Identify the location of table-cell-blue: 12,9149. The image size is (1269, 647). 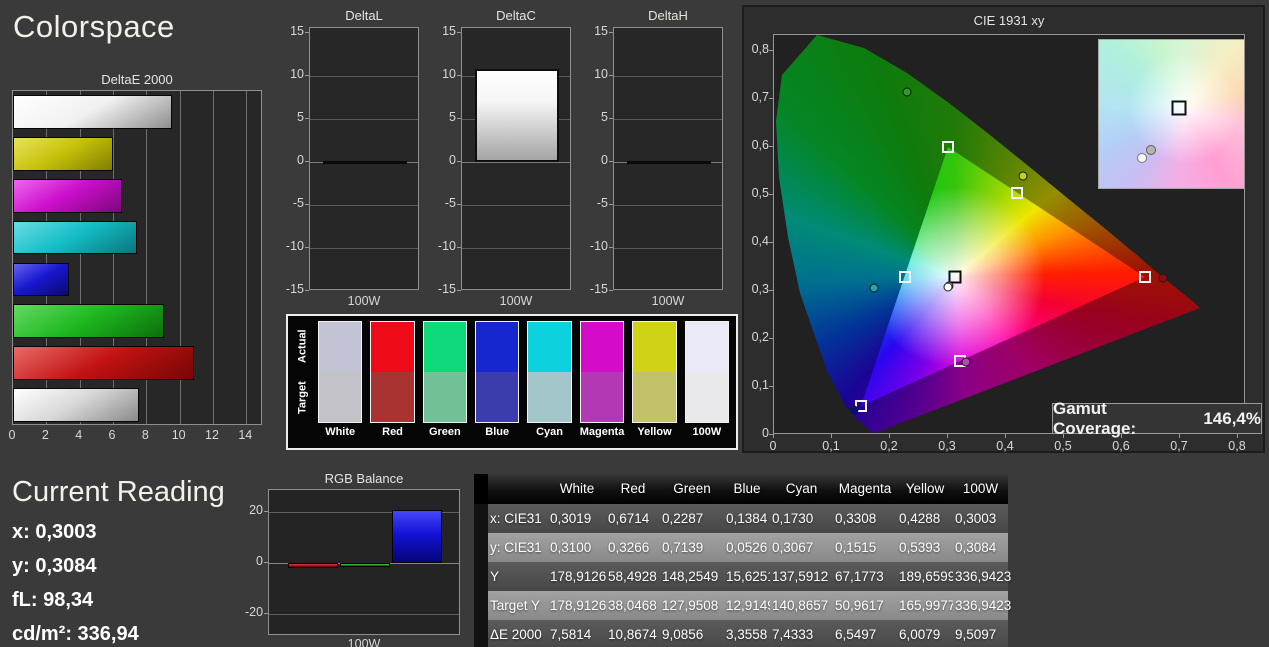
(749, 605).